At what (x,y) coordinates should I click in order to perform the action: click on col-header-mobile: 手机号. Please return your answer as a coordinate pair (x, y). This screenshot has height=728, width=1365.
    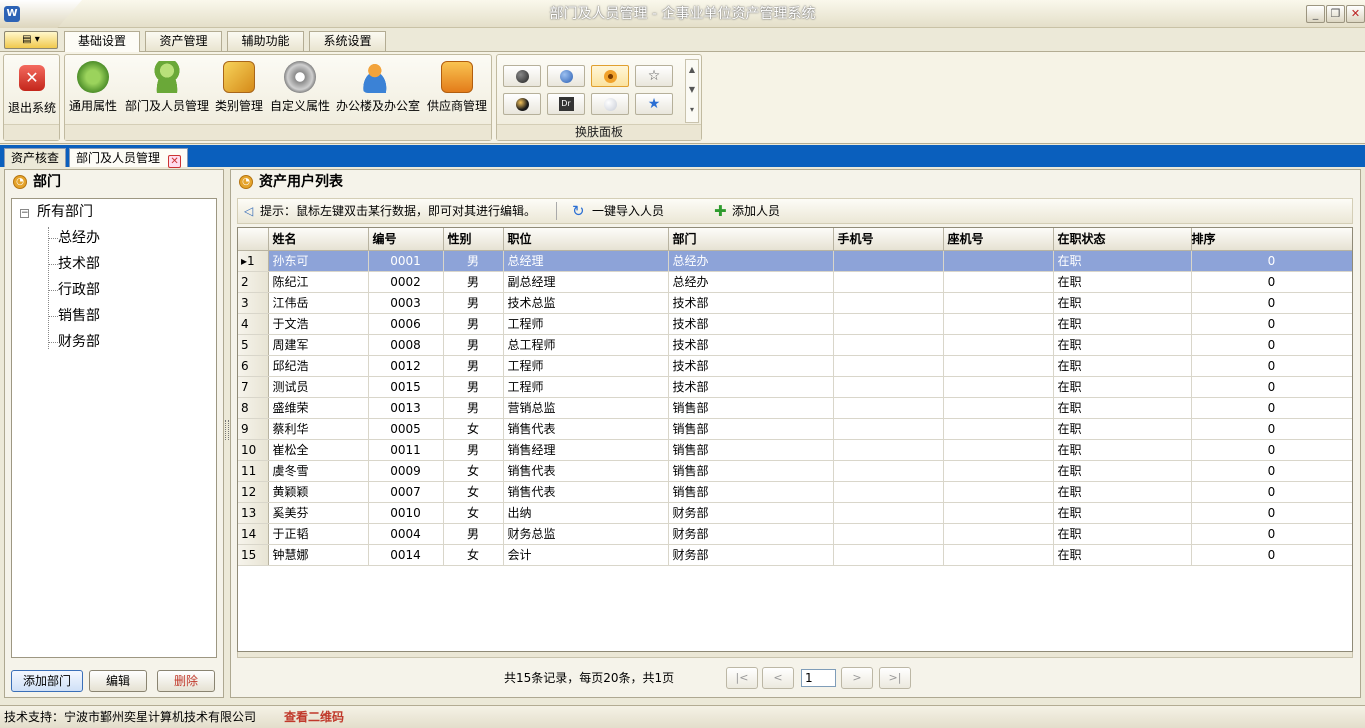
    Looking at the image, I should click on (888, 239).